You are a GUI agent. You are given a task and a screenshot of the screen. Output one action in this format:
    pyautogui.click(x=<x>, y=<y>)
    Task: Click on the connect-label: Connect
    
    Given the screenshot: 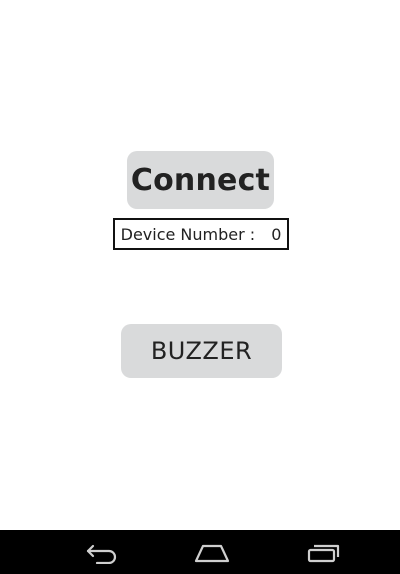 What is the action you would take?
    pyautogui.click(x=200, y=180)
    